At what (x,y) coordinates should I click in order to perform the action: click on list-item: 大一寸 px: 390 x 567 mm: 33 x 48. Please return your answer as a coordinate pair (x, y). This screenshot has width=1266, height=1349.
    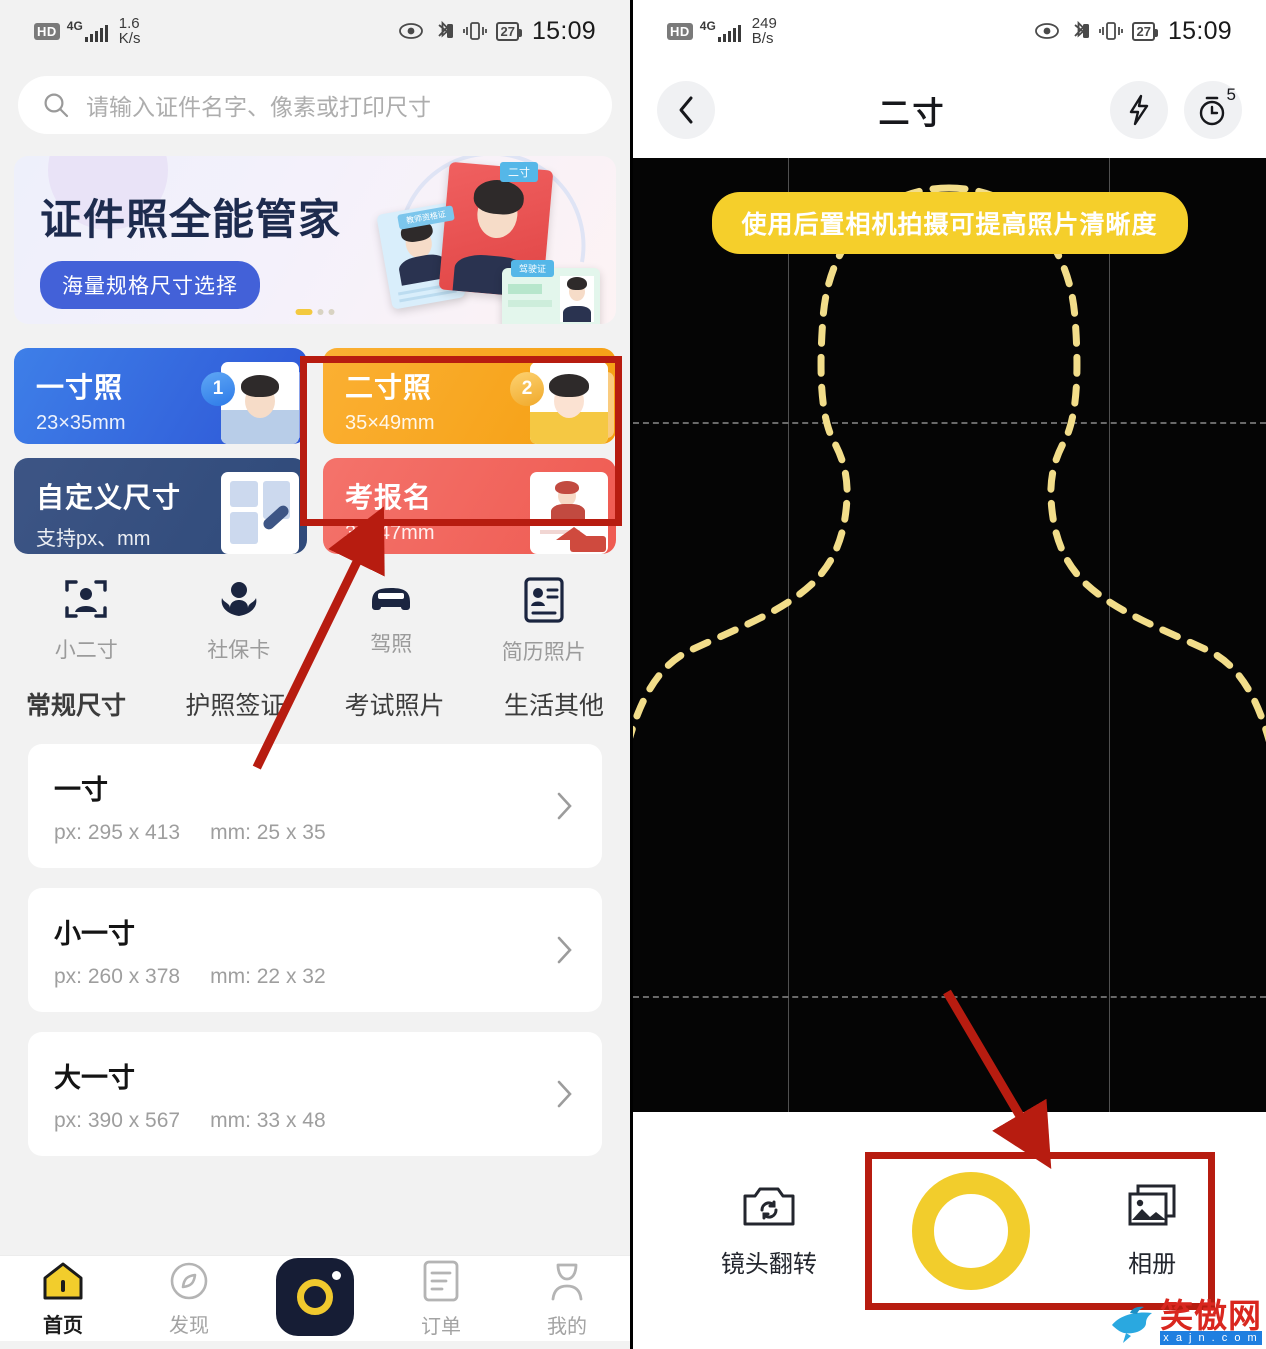
    Looking at the image, I should click on (315, 1094).